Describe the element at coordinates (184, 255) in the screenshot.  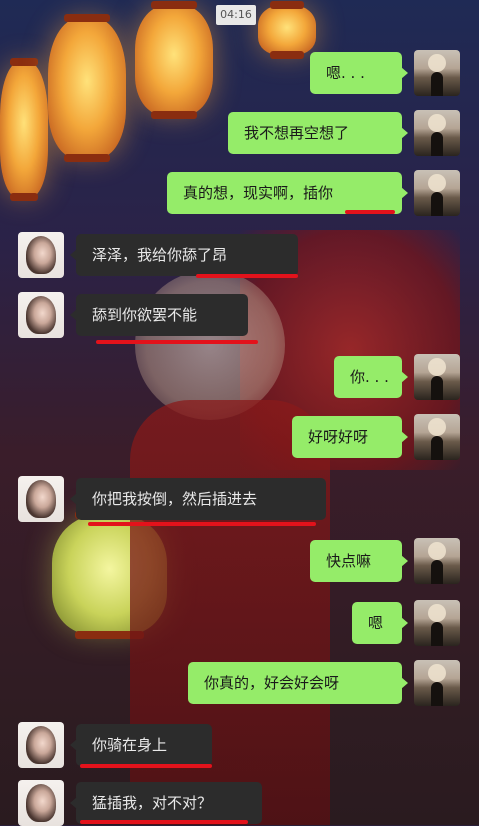
I see `message-bubble-incoming: 泽泽，我给你舔了昂` at that location.